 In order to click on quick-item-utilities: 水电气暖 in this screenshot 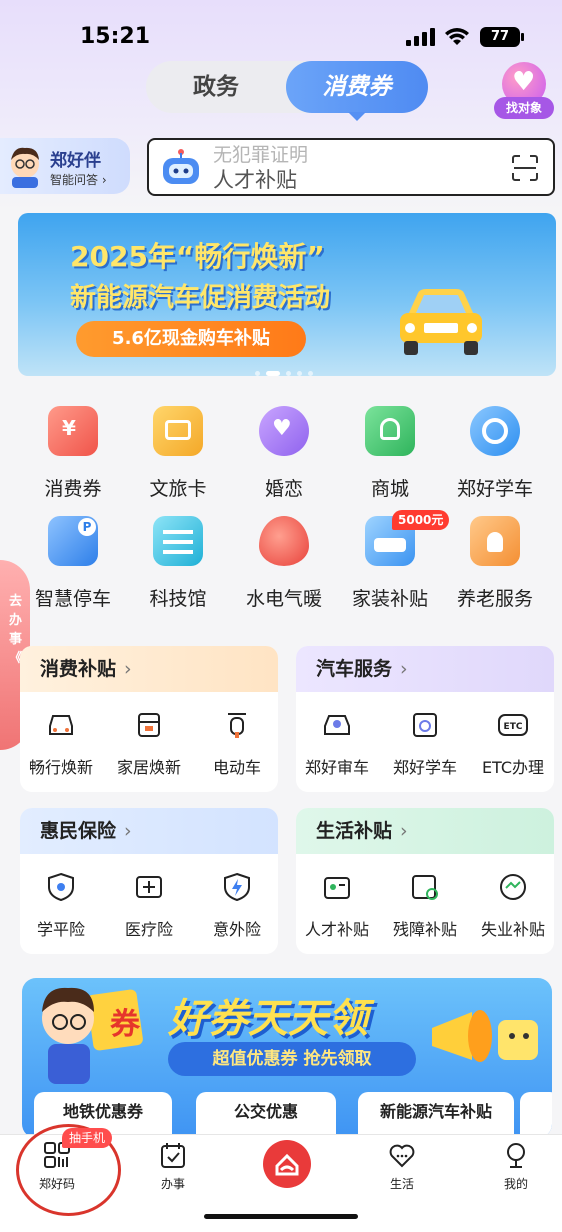, I will do `click(284, 563)`.